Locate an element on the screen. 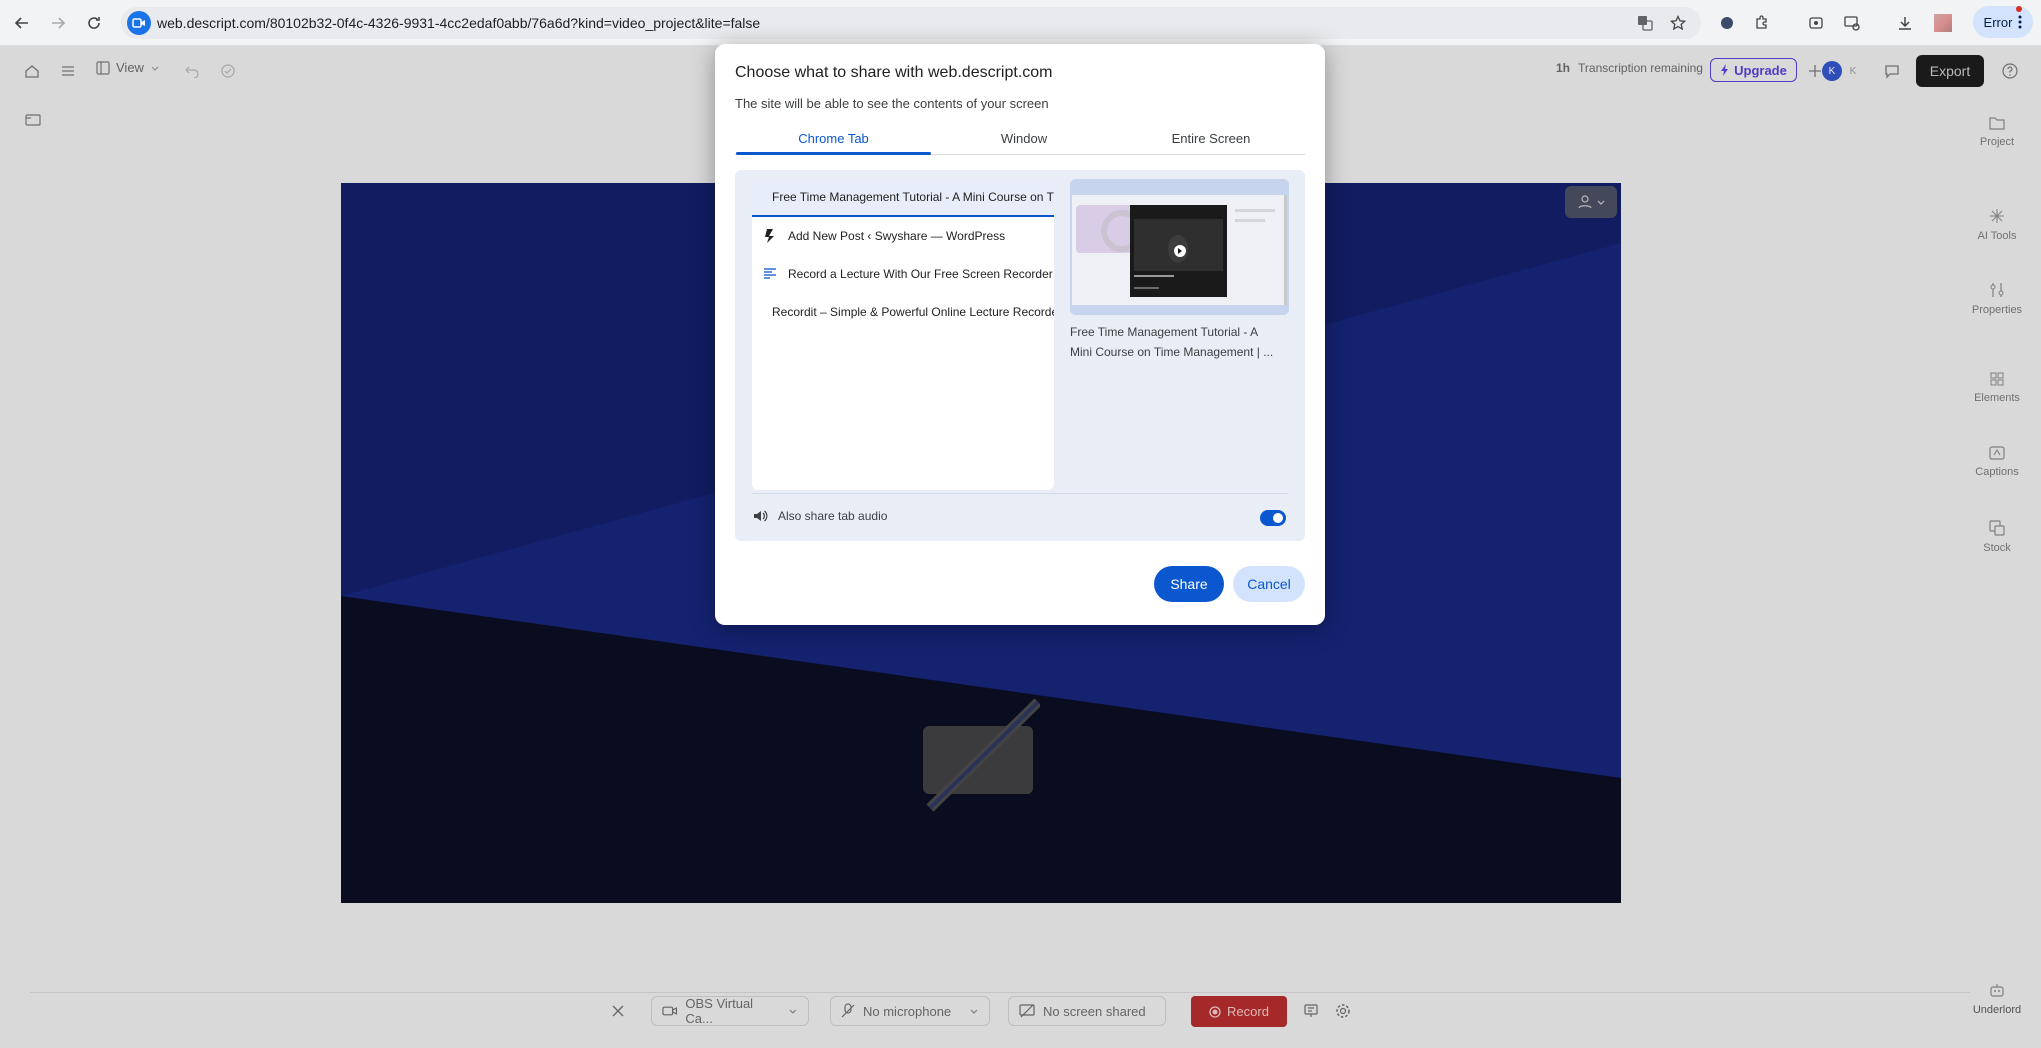 Image resolution: width=2041 pixels, height=1048 pixels. list-item: Add New Post ‹ Swyshare — WordPress is located at coordinates (903, 236).